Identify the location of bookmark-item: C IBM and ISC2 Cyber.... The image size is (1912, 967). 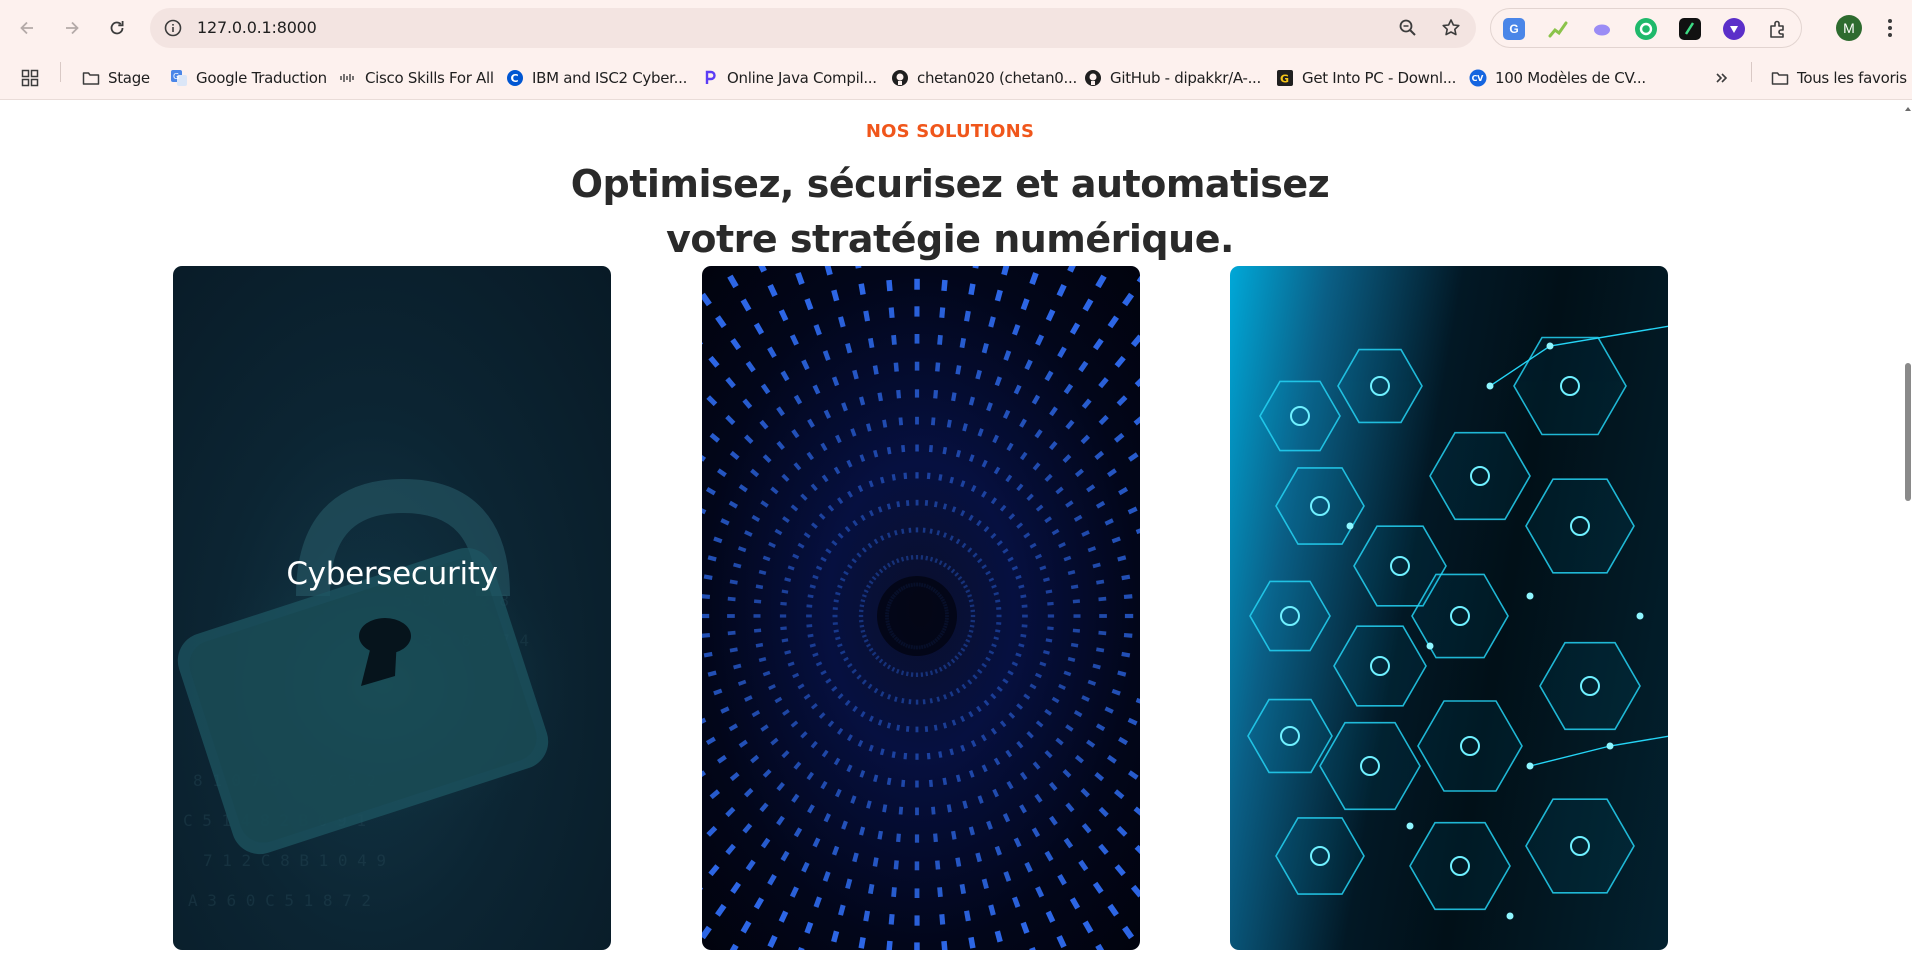
(596, 78).